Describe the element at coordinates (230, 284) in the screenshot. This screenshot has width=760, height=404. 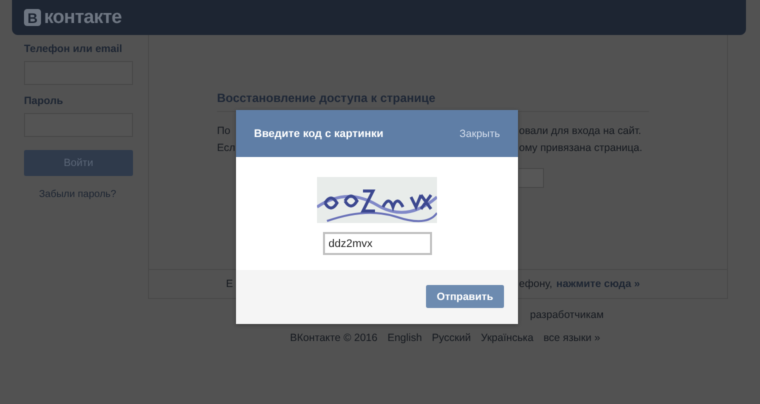
I see `info-text: Е` at that location.